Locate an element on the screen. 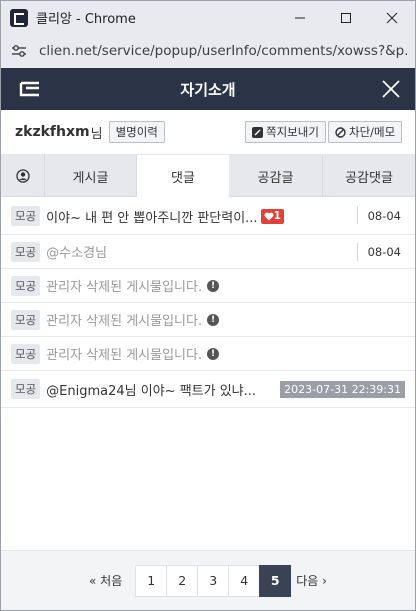 This screenshot has height=611, width=416. pagination-footer: « 처음 1 2 3 4 5 다음 › is located at coordinates (208, 580).